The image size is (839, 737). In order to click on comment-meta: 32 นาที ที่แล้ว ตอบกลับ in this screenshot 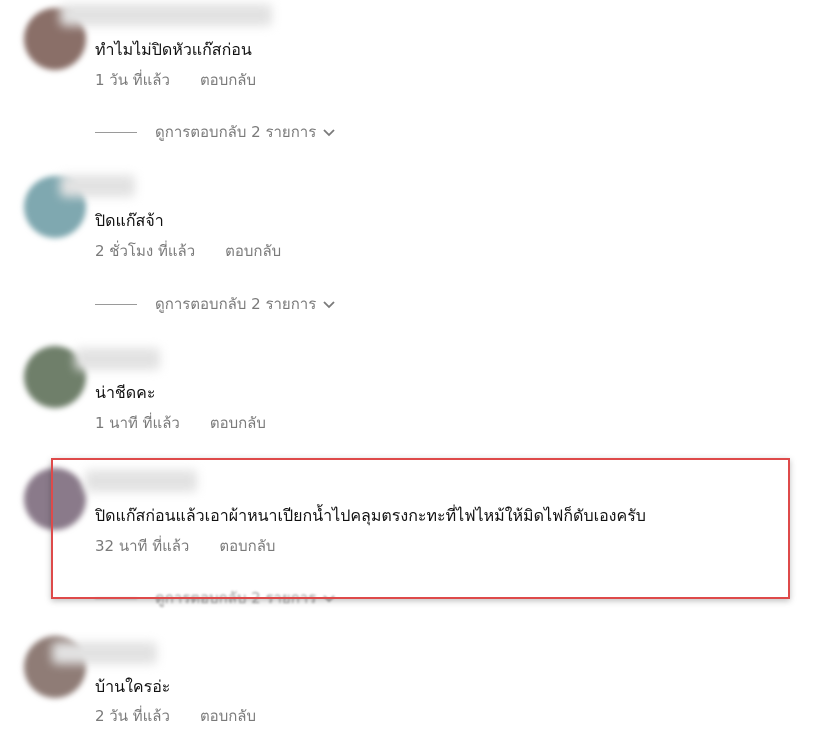, I will do `click(185, 546)`.